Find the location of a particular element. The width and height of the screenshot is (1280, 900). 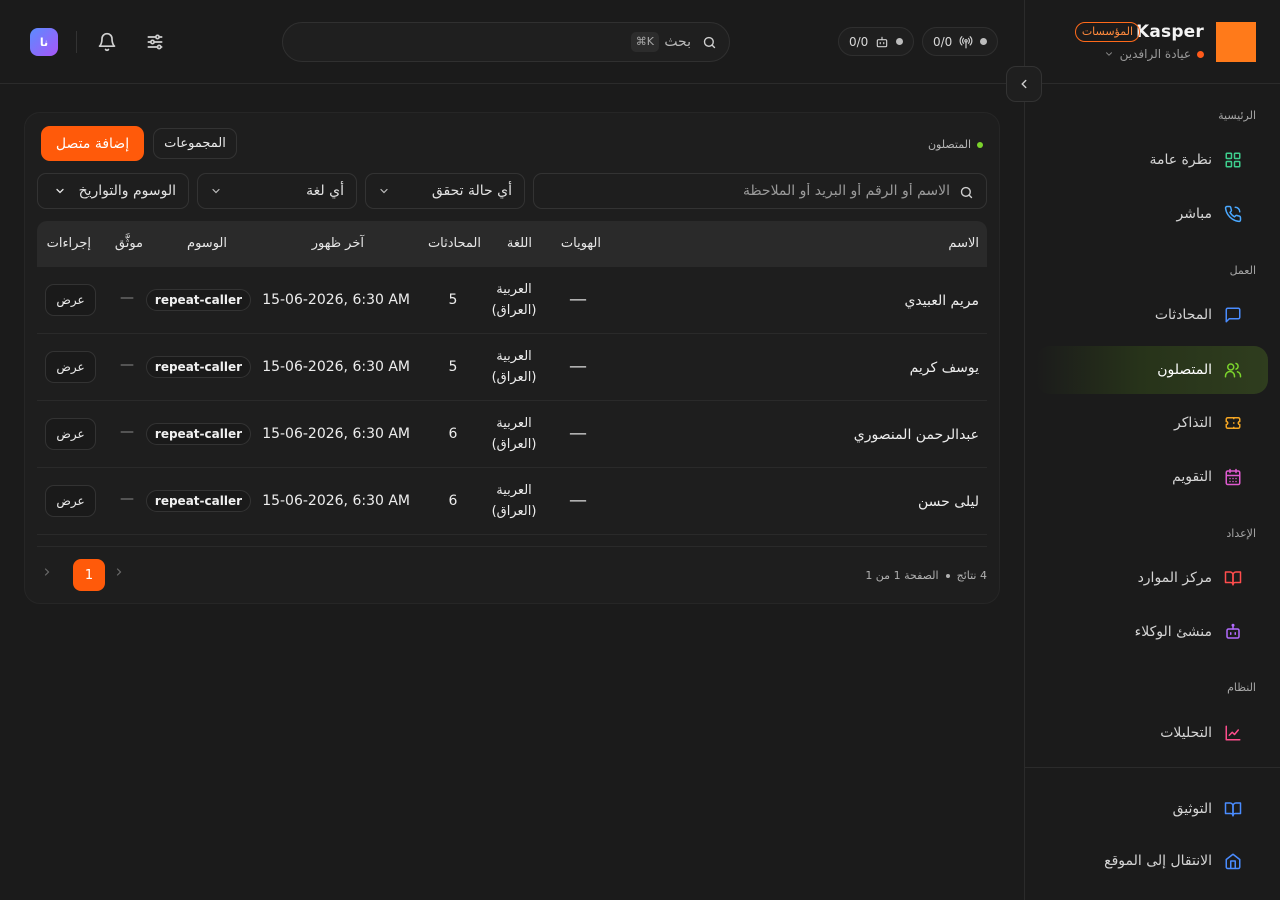

sidebar-item-label: مركز الموارد is located at coordinates (1174, 578).